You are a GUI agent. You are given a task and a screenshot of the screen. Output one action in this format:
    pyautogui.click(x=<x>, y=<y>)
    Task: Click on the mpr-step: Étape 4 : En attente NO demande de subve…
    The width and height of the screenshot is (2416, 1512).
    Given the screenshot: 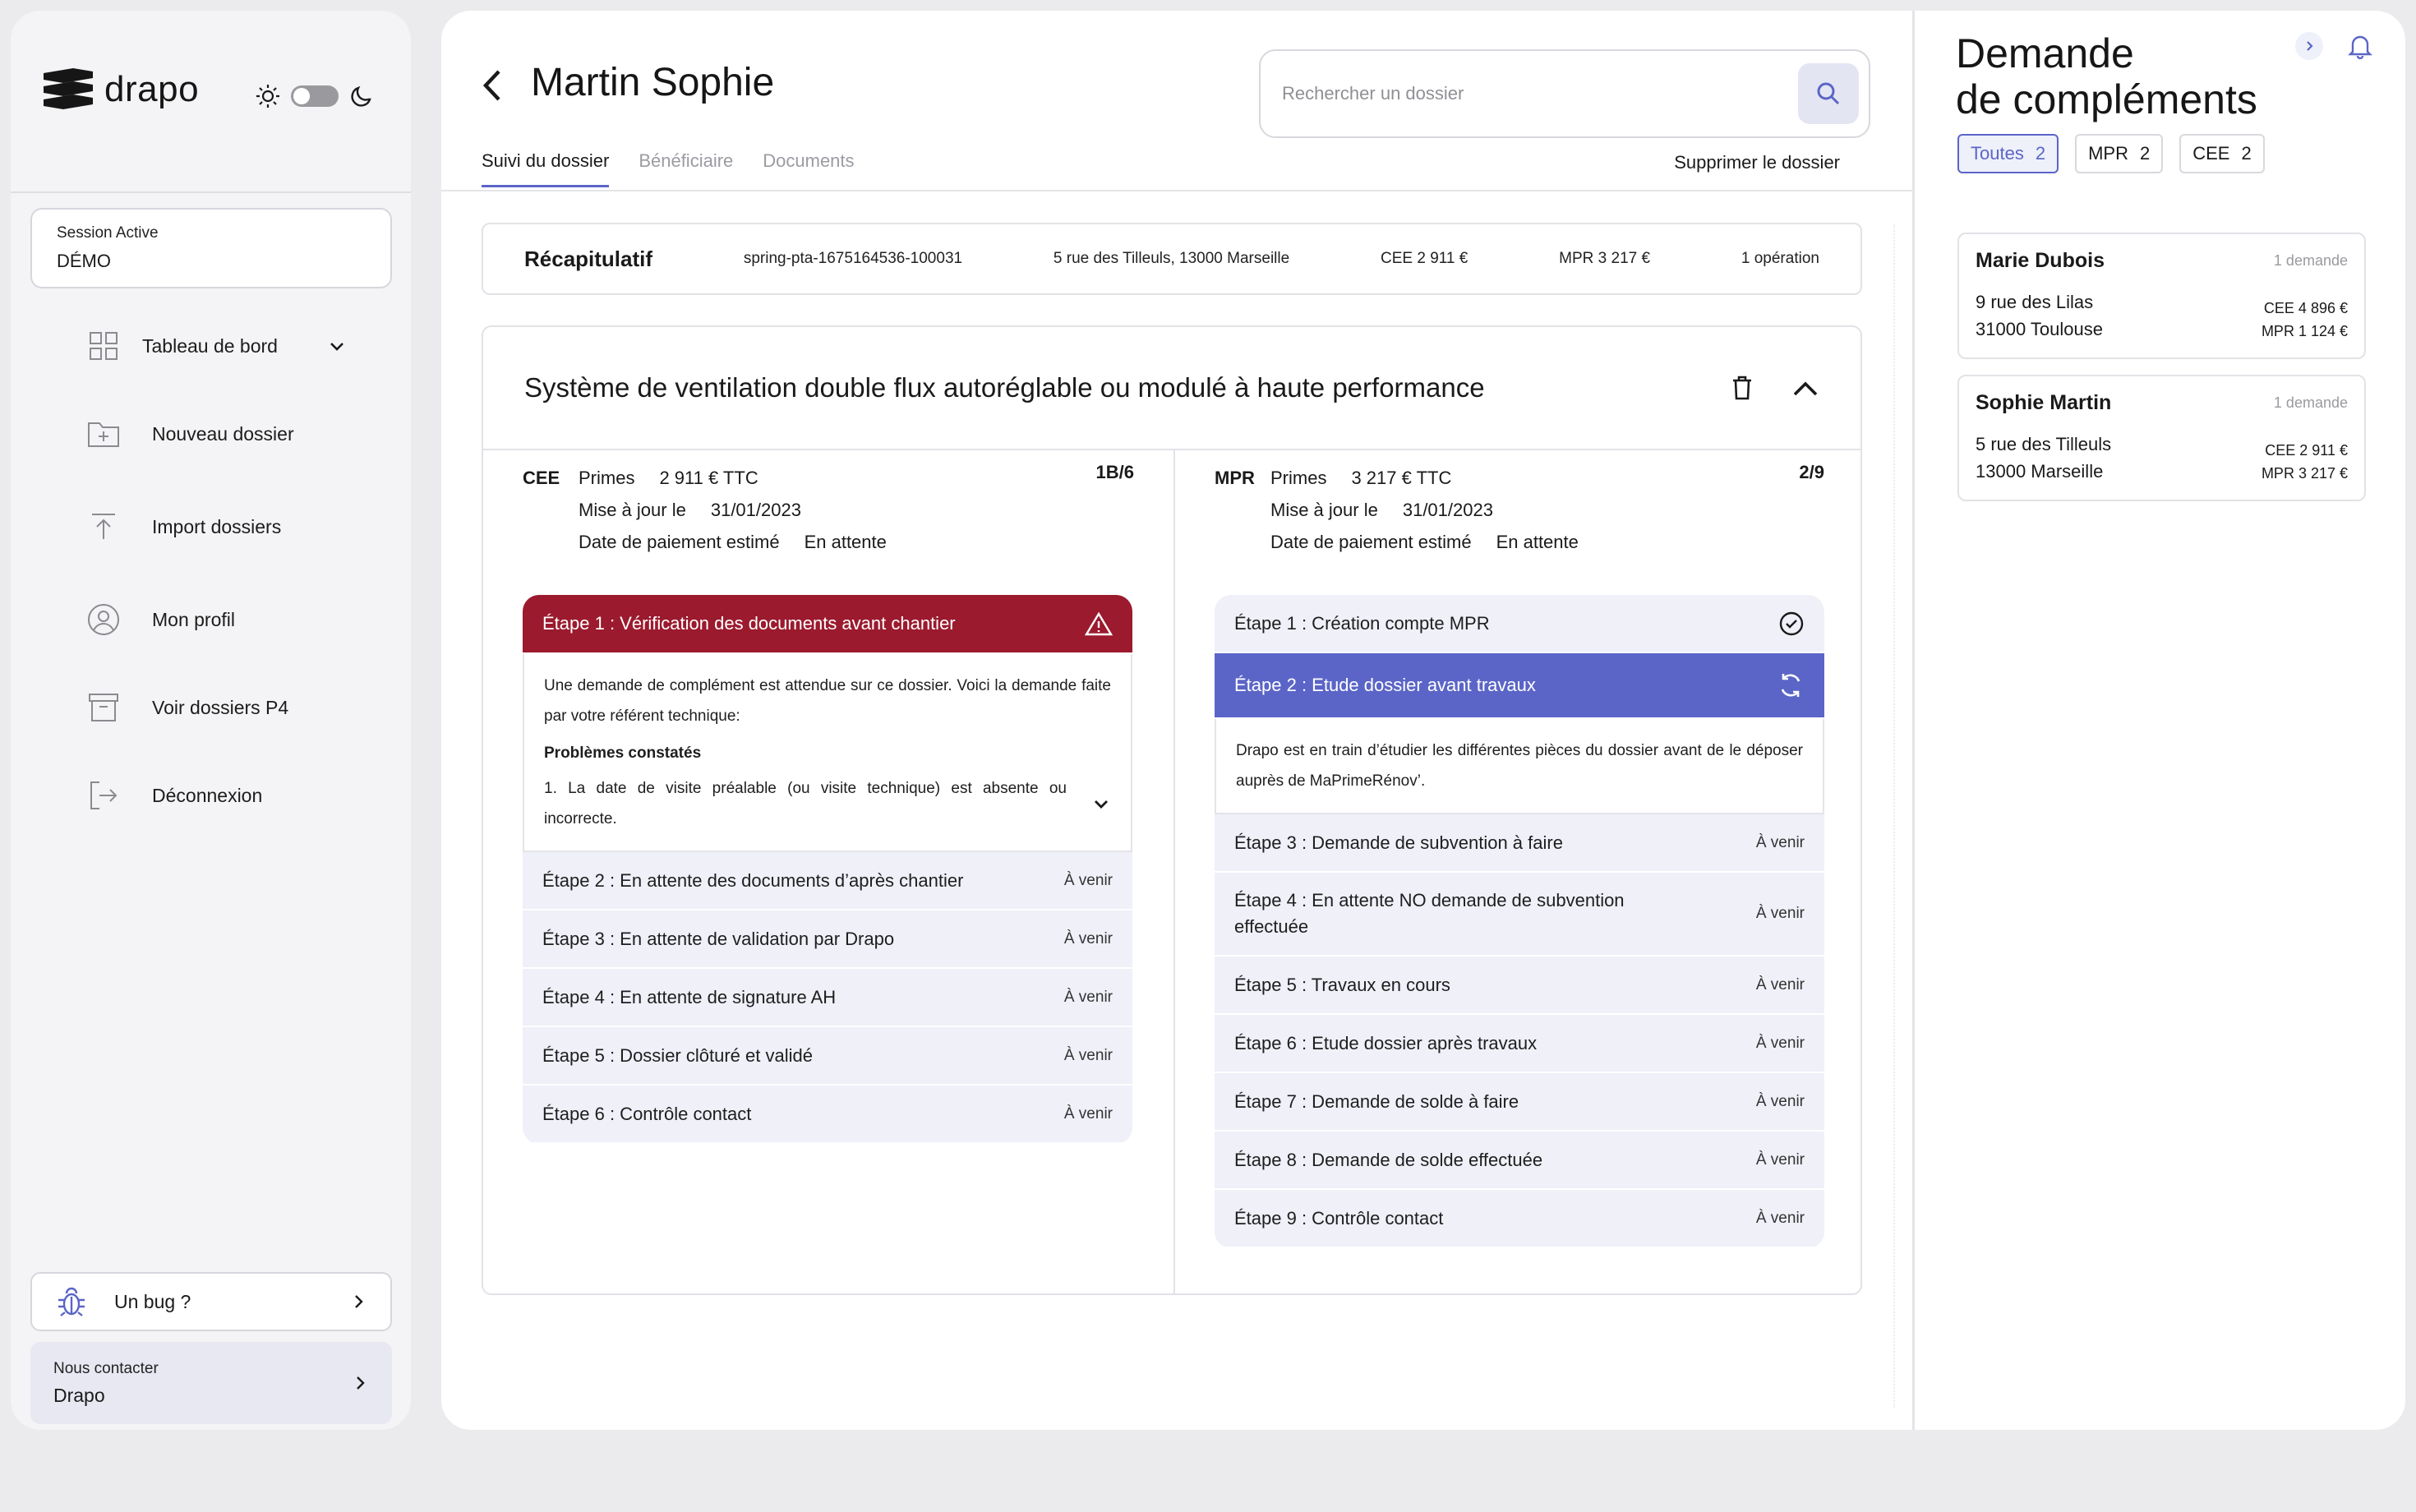 What is the action you would take?
    pyautogui.click(x=1520, y=915)
    